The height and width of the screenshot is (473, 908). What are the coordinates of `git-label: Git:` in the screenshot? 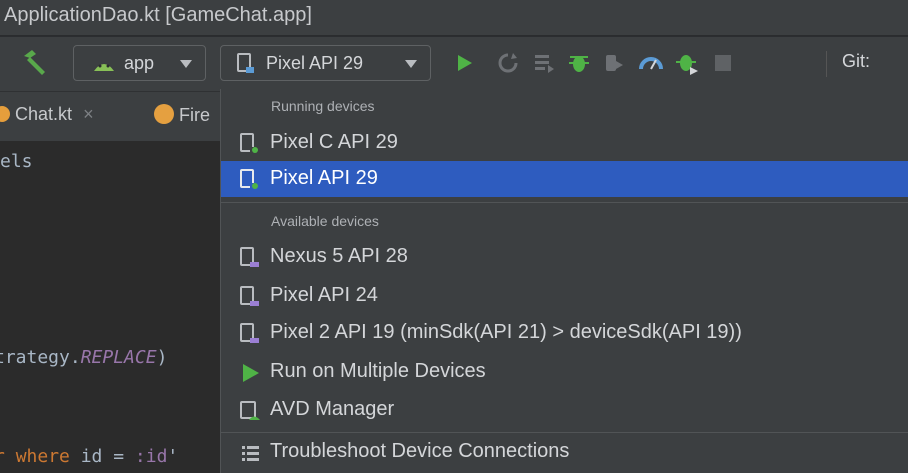 It's located at (856, 61).